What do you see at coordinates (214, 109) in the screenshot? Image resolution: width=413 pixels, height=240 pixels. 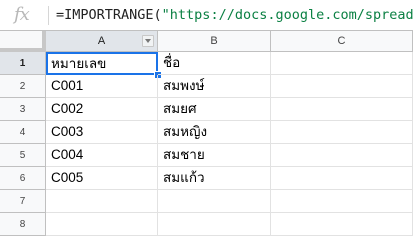 I see `cell-b3: สมยศ` at bounding box center [214, 109].